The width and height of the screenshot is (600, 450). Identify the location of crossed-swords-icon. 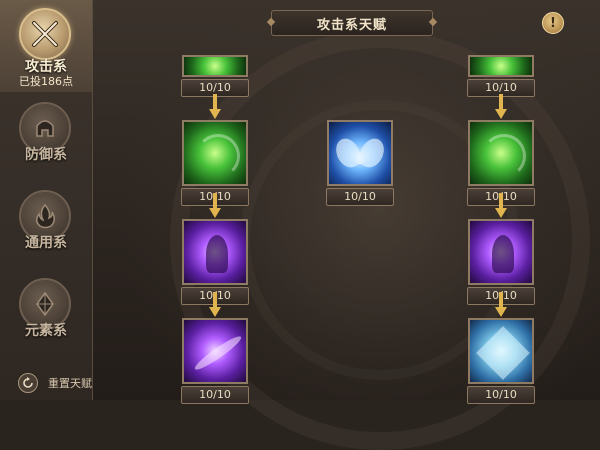
(45, 34).